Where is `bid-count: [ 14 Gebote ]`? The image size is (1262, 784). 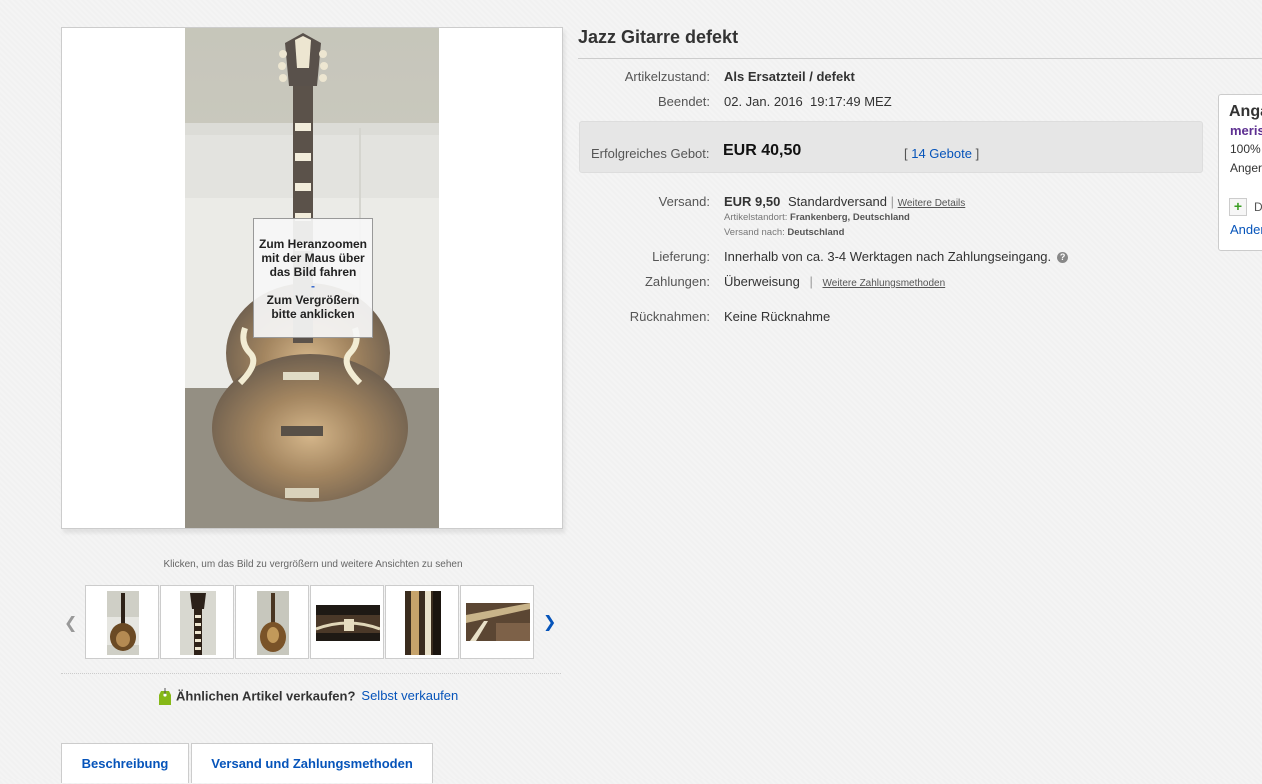
bid-count: [ 14 Gebote ] is located at coordinates (941, 153).